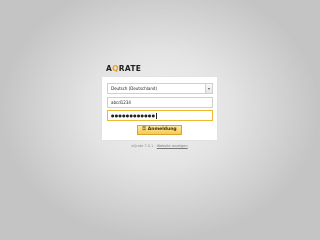 This screenshot has height=240, width=320. I want to click on login-button-label: Anmeldung, so click(162, 129).